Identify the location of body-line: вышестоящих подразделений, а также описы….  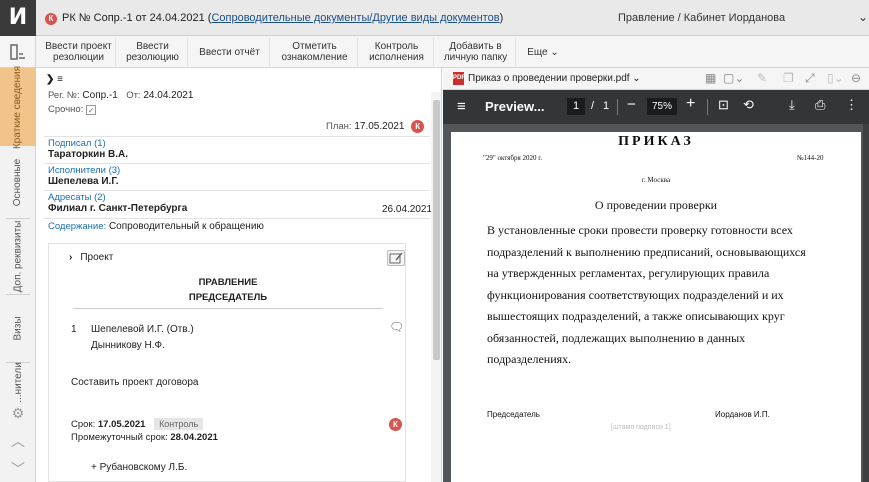
(636, 316).